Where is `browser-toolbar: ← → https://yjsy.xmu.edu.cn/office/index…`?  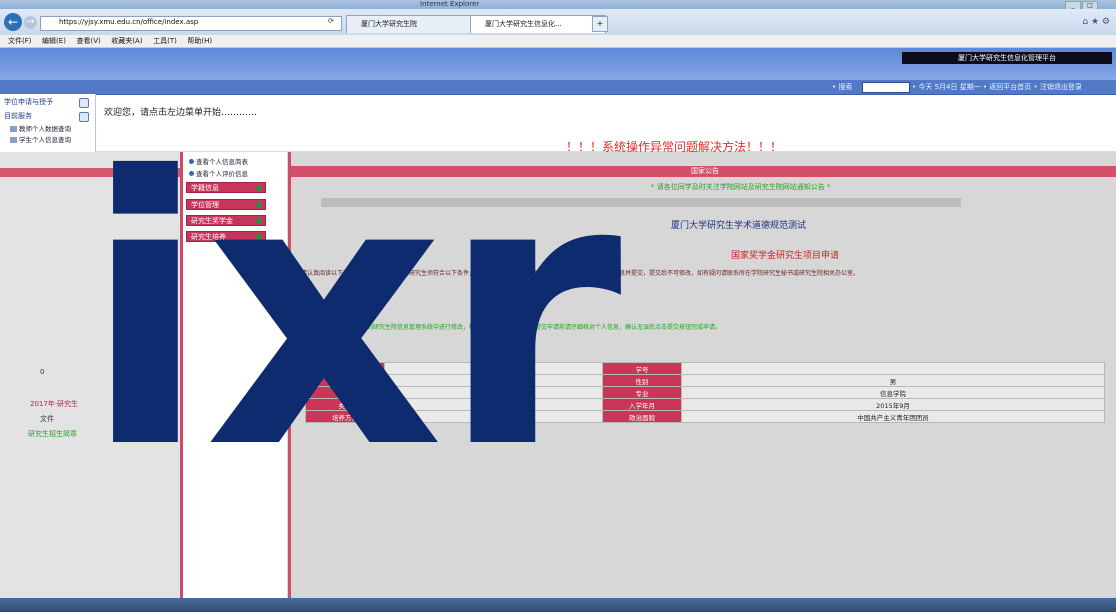
browser-toolbar: ← → https://yjsy.xmu.edu.cn/office/index… is located at coordinates (558, 22).